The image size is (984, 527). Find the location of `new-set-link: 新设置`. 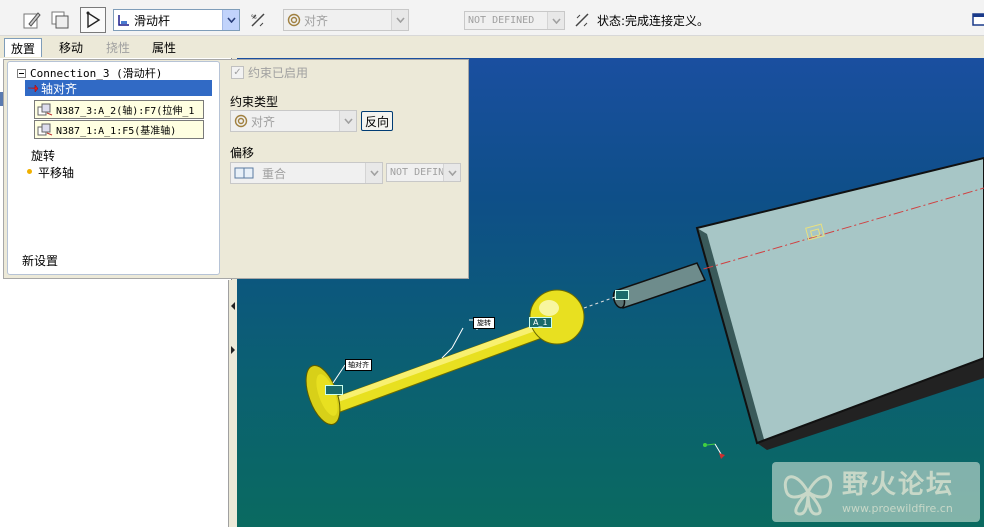

new-set-link: 新设置 is located at coordinates (40, 260).